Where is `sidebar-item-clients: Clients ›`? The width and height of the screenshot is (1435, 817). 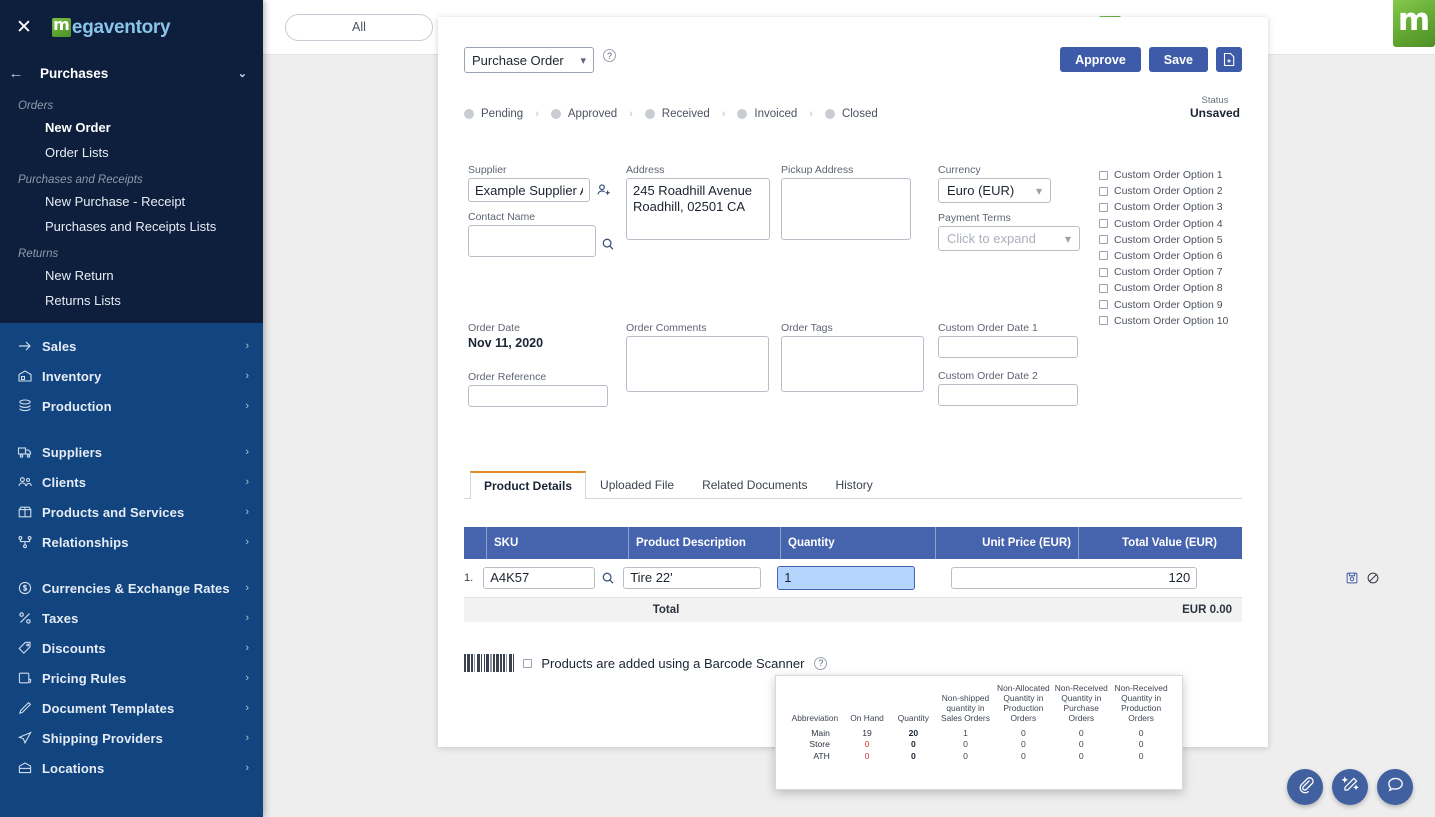 sidebar-item-clients: Clients › is located at coordinates (131, 482).